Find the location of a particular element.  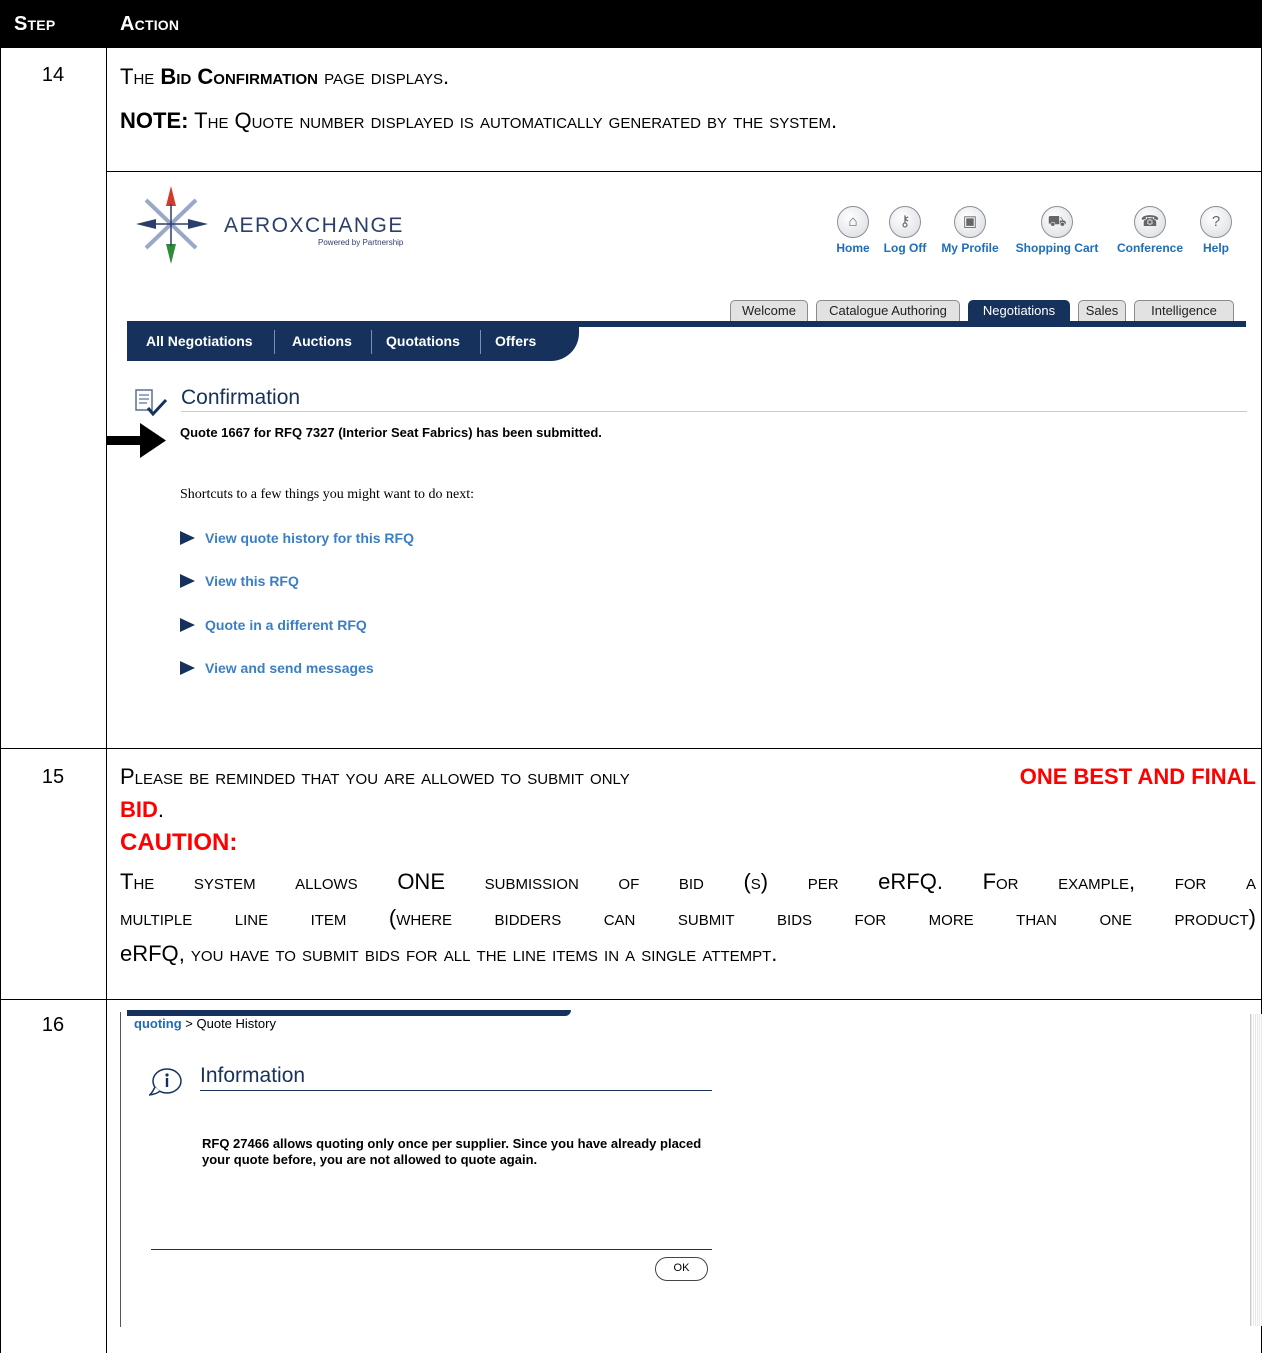

ok-button: OK is located at coordinates (681, 1269).